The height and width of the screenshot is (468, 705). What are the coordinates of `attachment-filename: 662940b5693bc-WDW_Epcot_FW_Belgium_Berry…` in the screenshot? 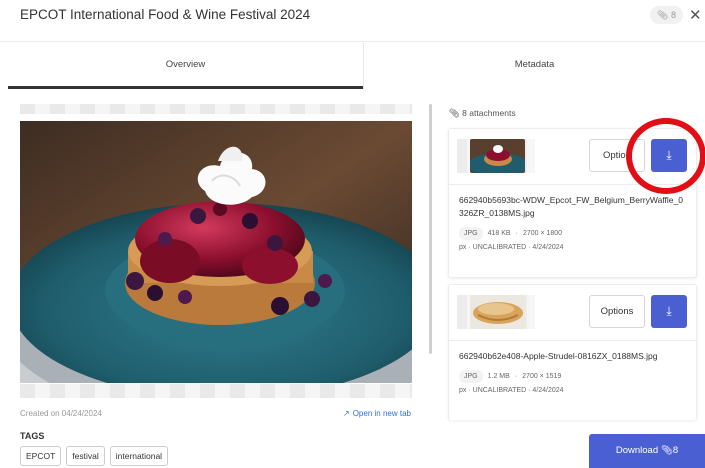 It's located at (571, 206).